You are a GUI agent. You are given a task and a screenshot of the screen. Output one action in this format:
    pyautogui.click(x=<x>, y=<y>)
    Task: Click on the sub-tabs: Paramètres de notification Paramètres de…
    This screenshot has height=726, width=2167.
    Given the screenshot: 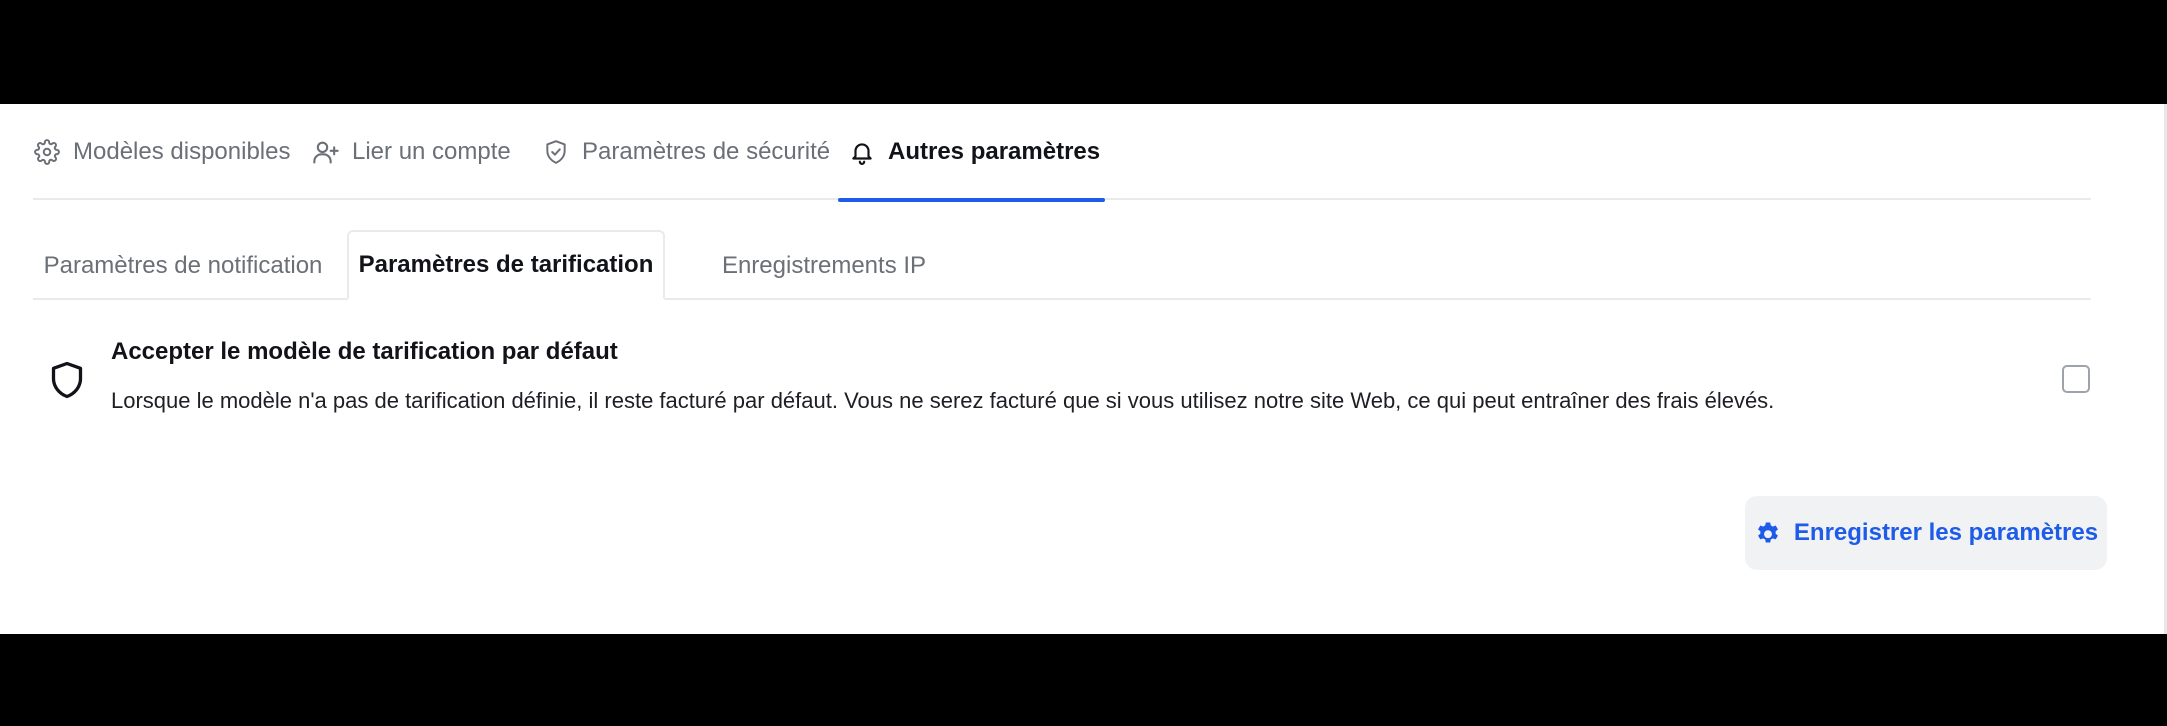 What is the action you would take?
    pyautogui.click(x=1062, y=265)
    